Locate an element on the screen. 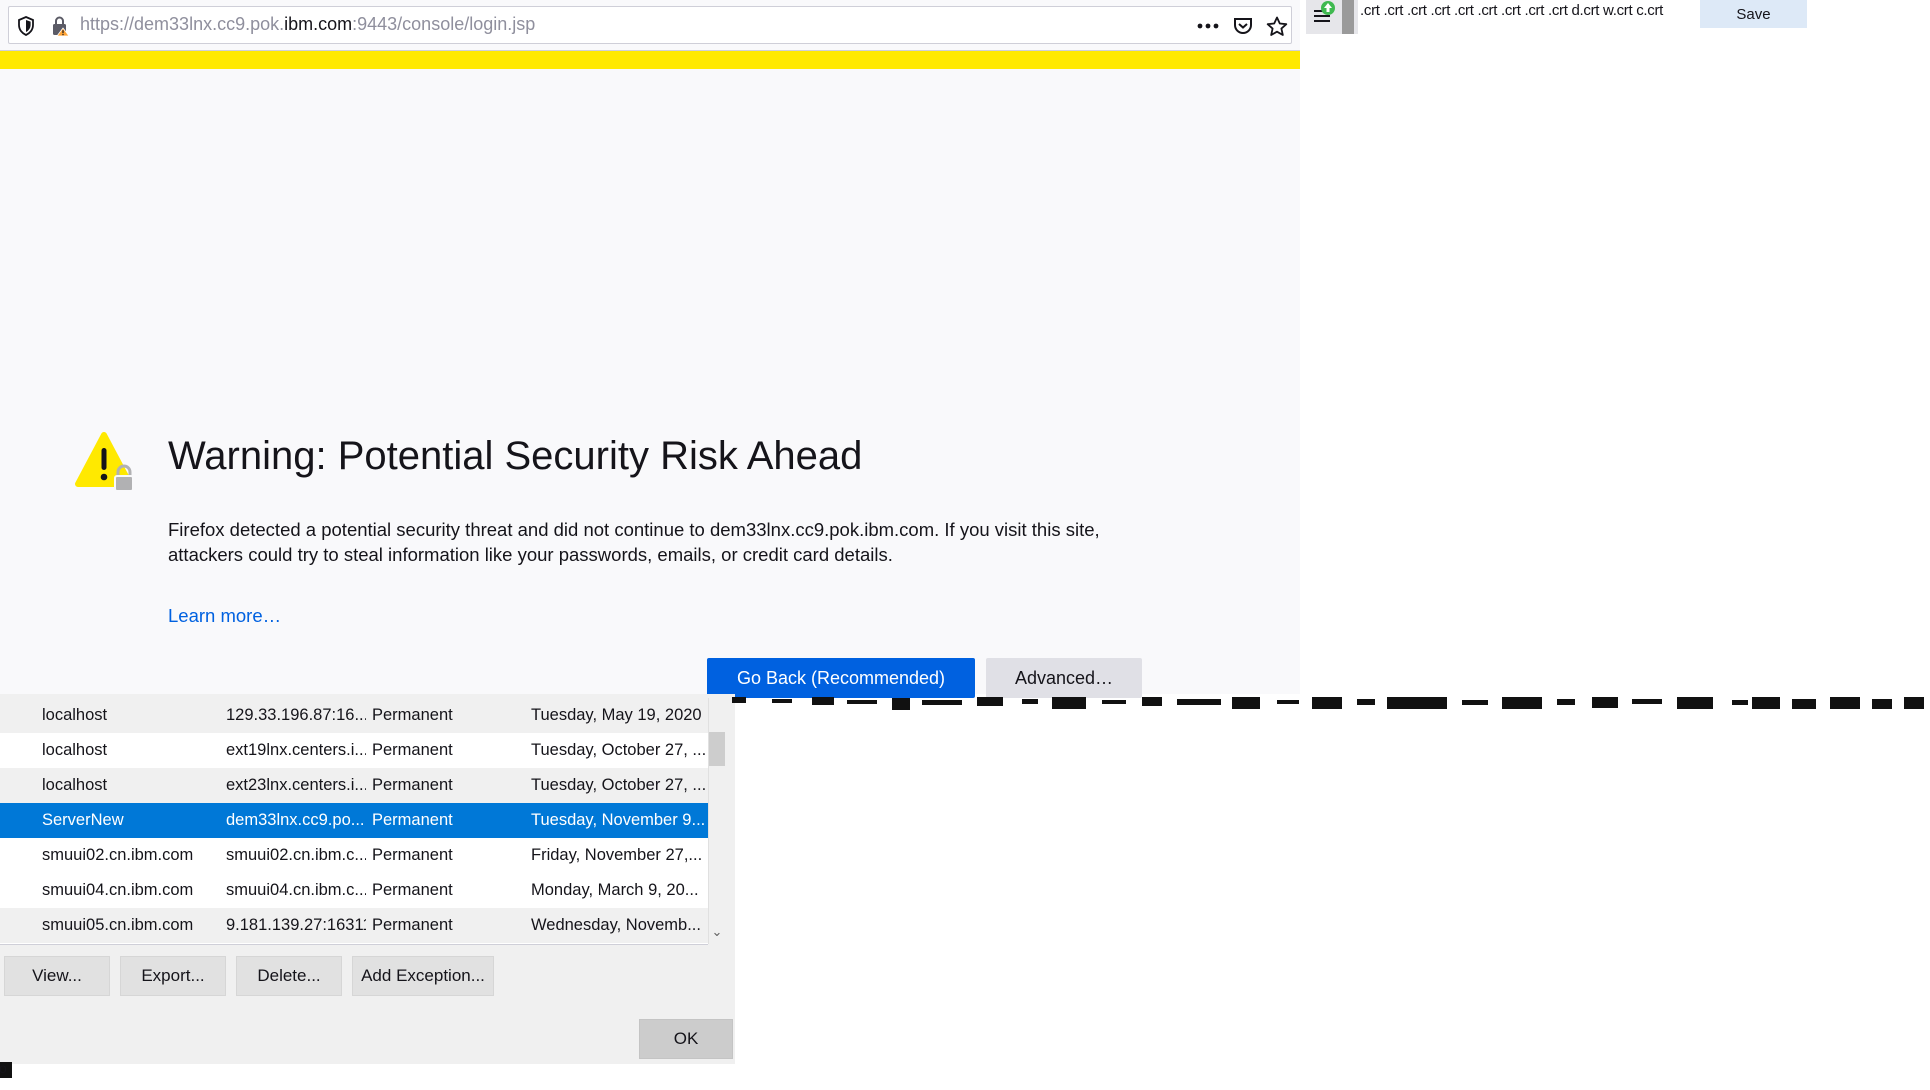 The height and width of the screenshot is (1090, 1930). cert-server-cell: ServerNew is located at coordinates (83, 820).